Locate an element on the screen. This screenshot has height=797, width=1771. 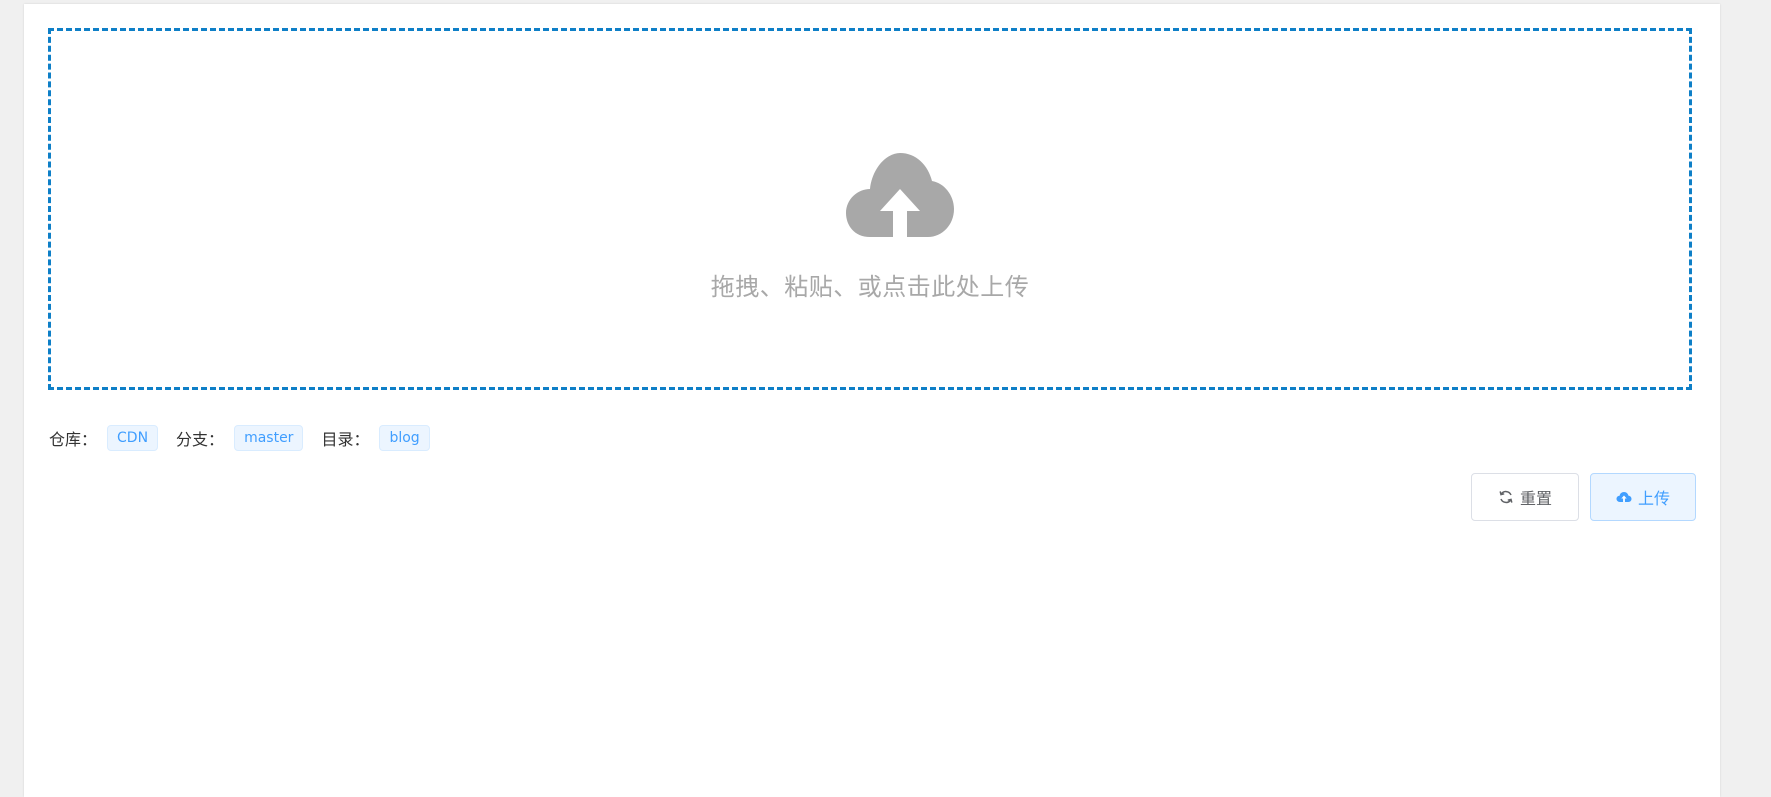
directory-label: 目录： is located at coordinates (345, 439).